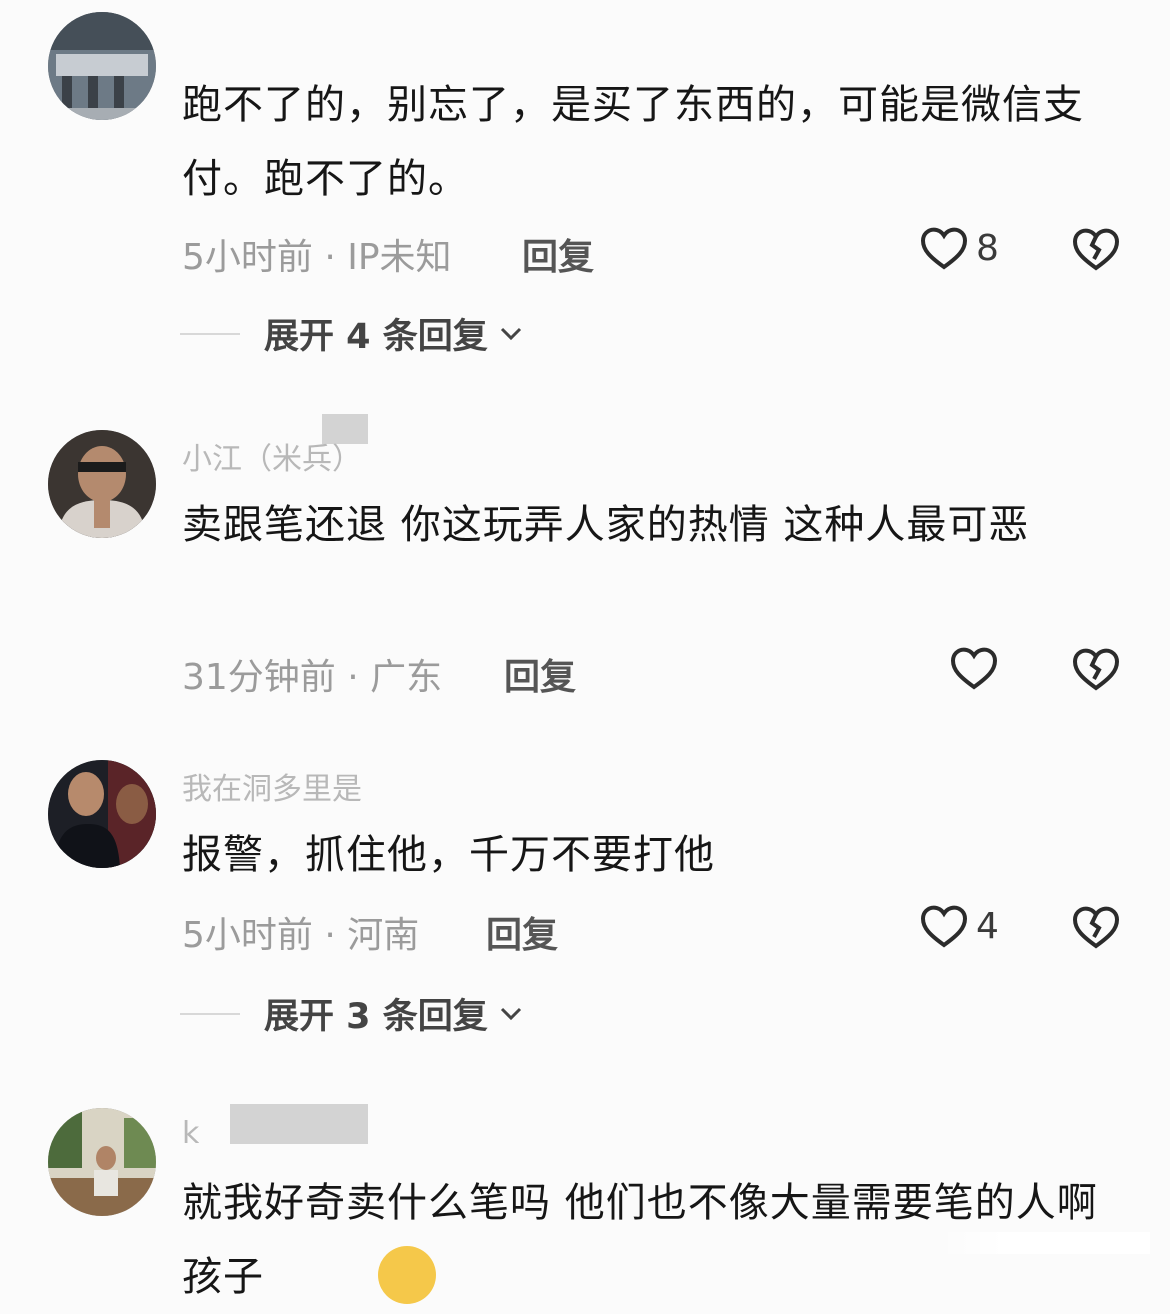 This screenshot has height=1314, width=1170. Describe the element at coordinates (448, 855) in the screenshot. I see `comment-text: 报警，抓住他，千万不要打他` at that location.